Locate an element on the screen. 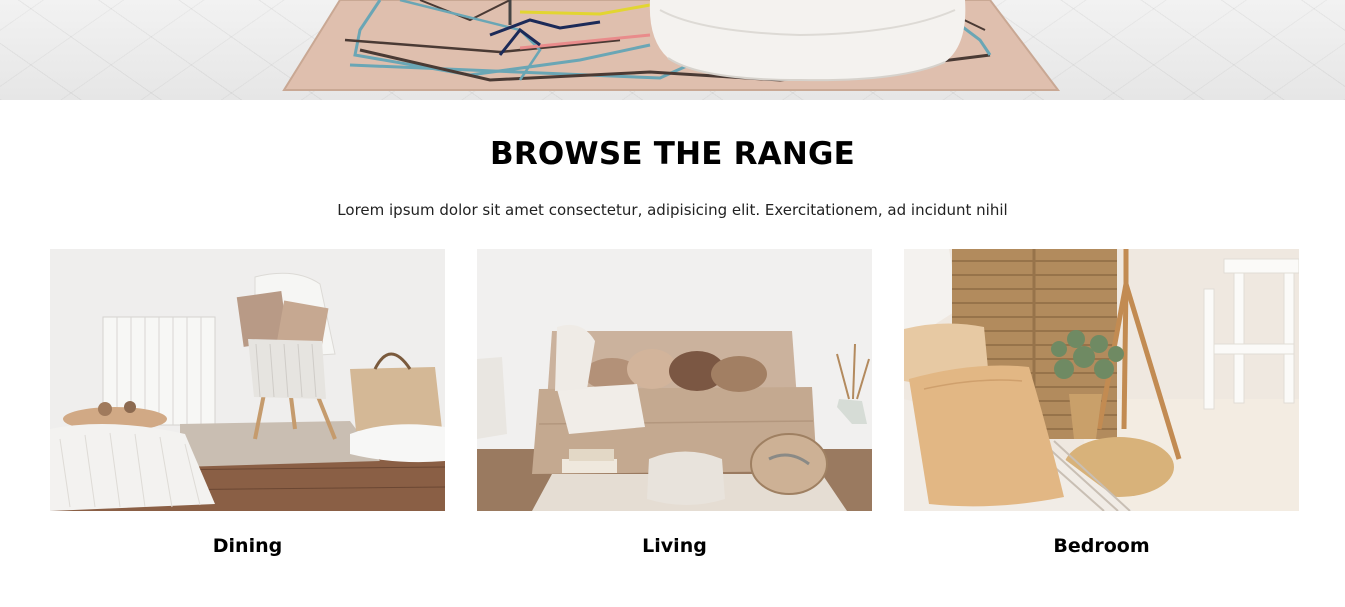  category-label-living: Living is located at coordinates (674, 534).